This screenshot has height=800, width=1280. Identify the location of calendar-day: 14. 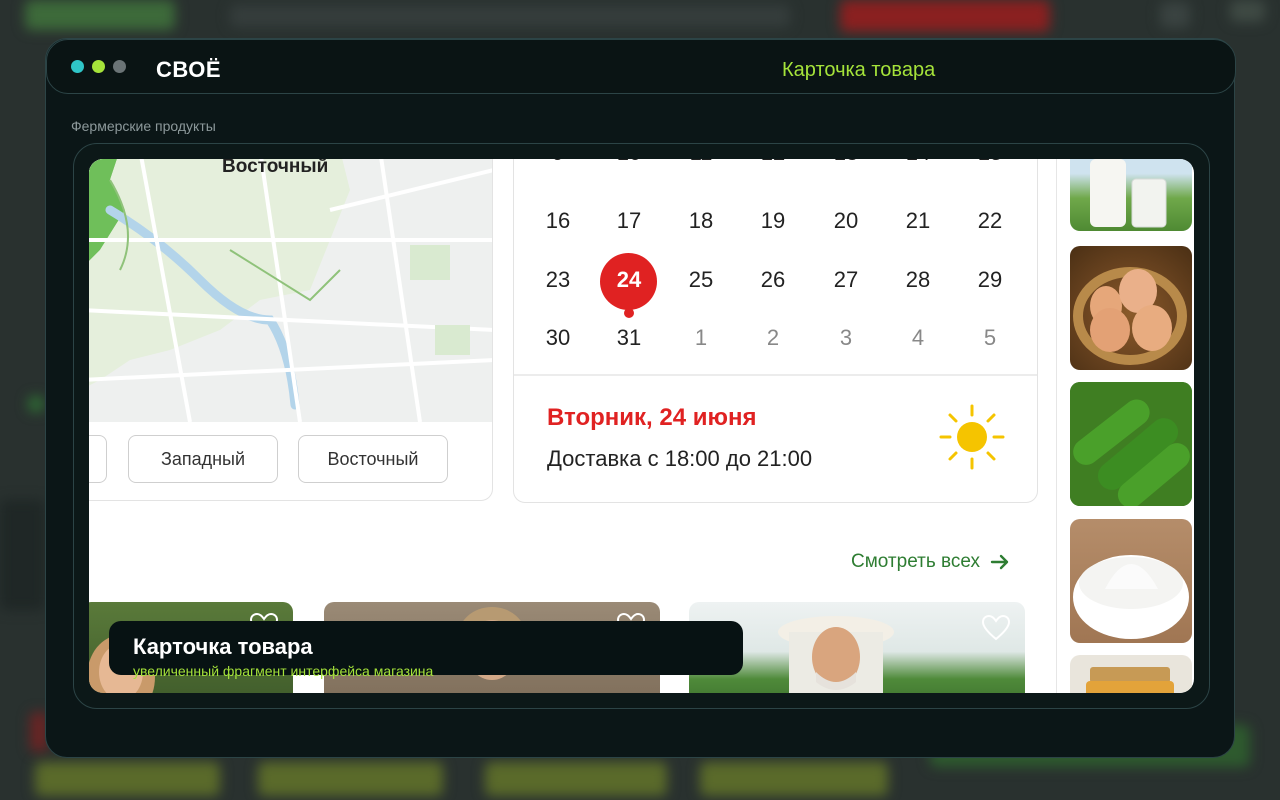
(918, 162).